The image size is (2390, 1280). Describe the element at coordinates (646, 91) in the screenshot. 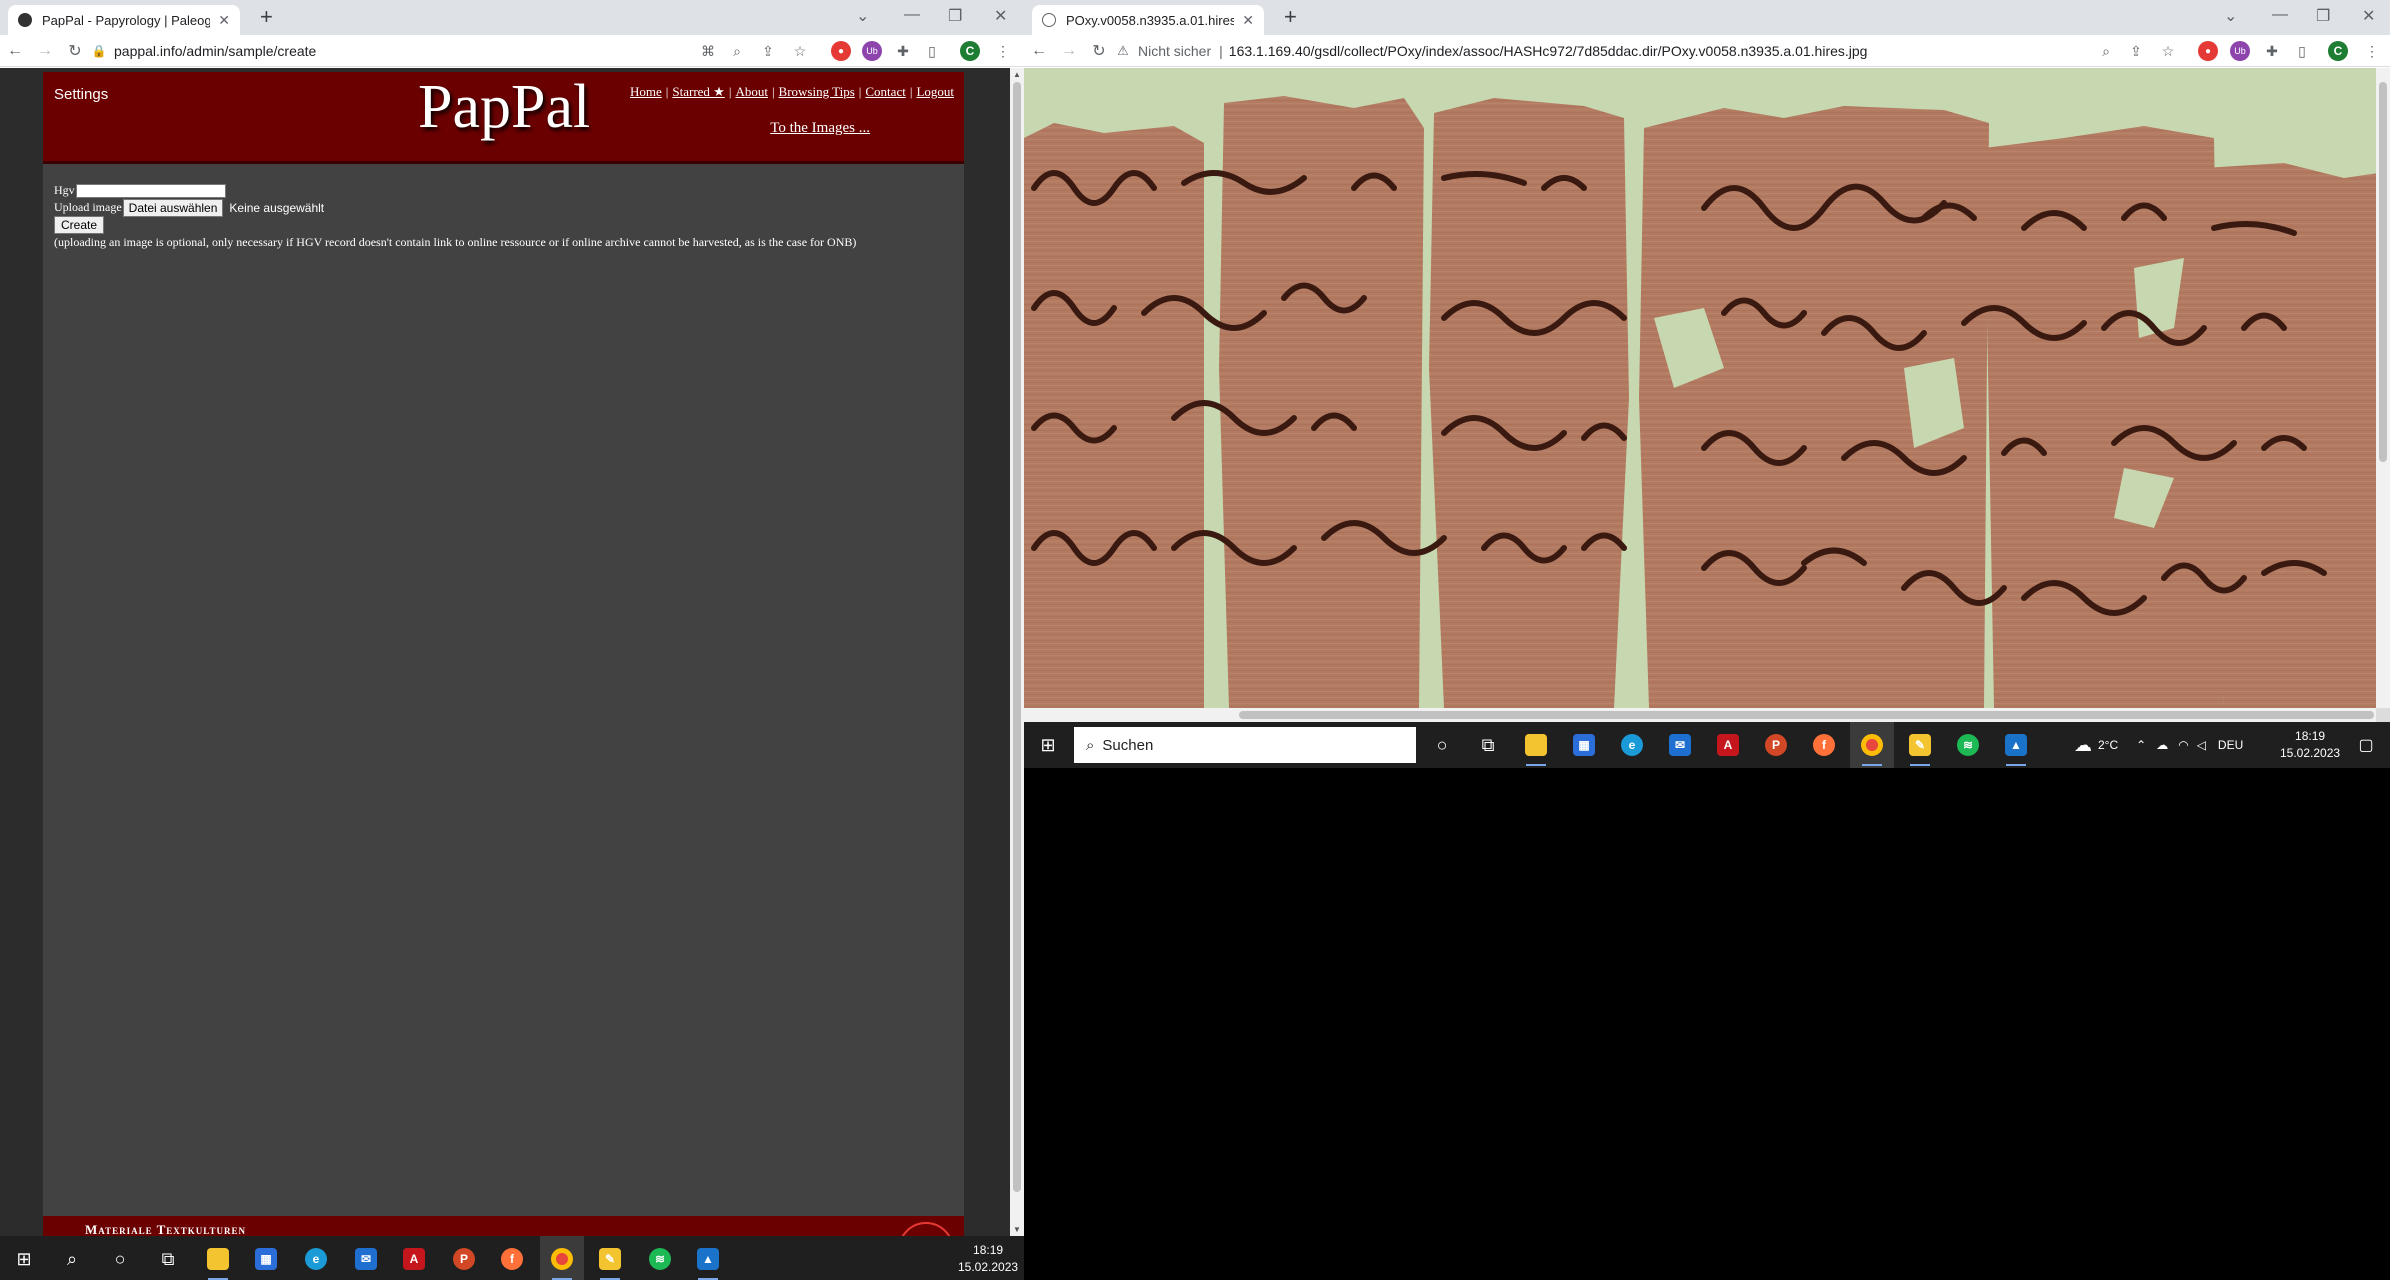

I see `nav-home: Home` at that location.